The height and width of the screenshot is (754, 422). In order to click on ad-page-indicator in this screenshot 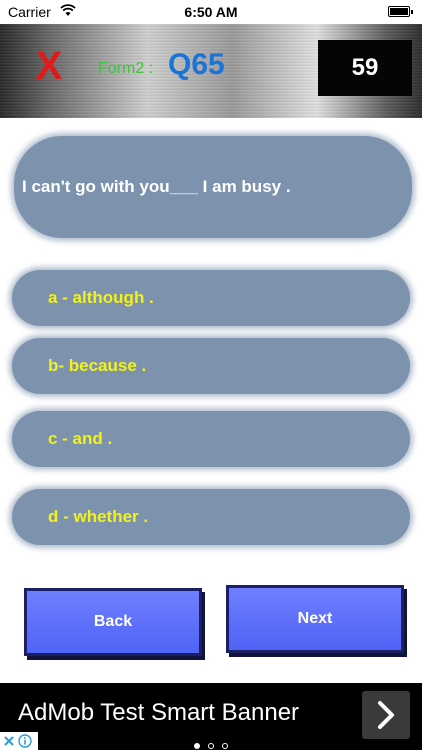, I will do `click(211, 745)`.